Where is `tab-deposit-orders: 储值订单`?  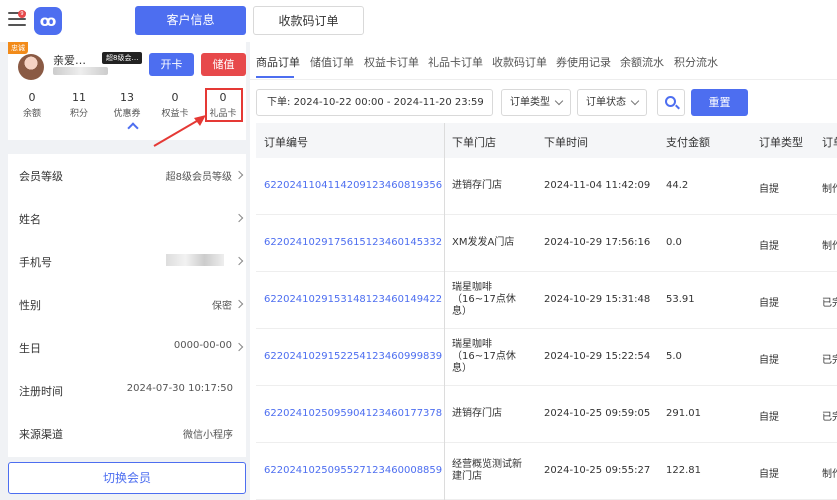 tab-deposit-orders: 储值订单 is located at coordinates (332, 62).